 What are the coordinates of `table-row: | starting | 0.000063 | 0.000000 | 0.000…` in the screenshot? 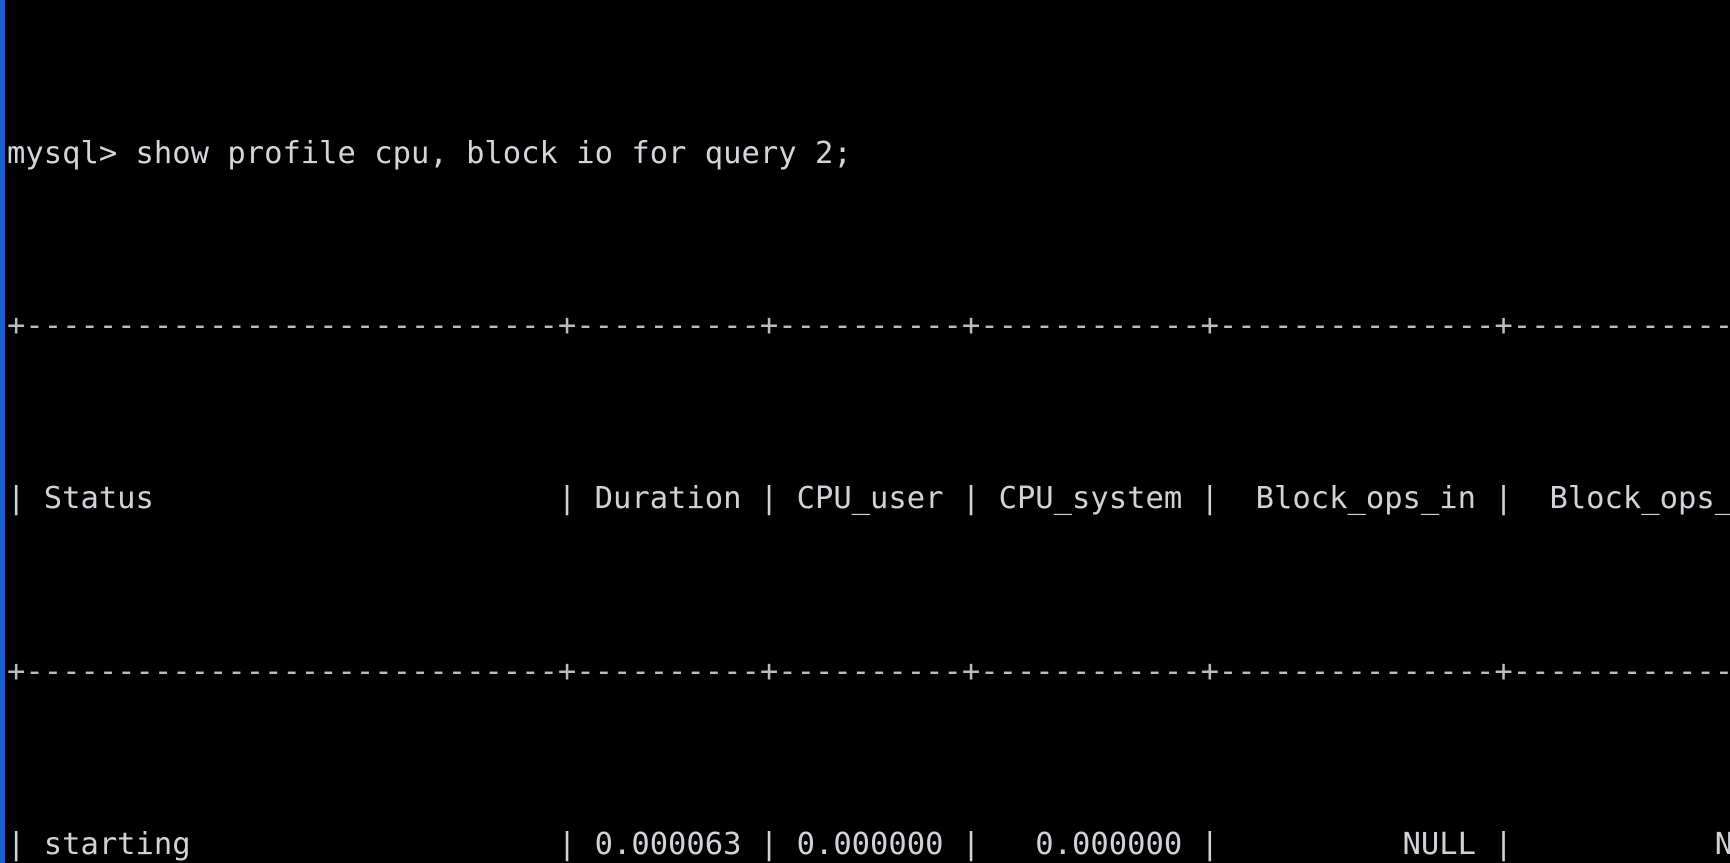 It's located at (868, 844).